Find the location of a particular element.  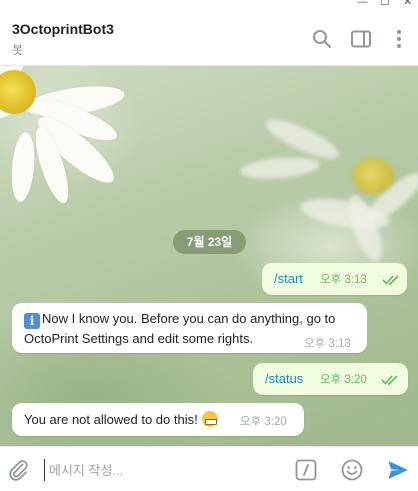

minimize-button: — is located at coordinates (362, 4).